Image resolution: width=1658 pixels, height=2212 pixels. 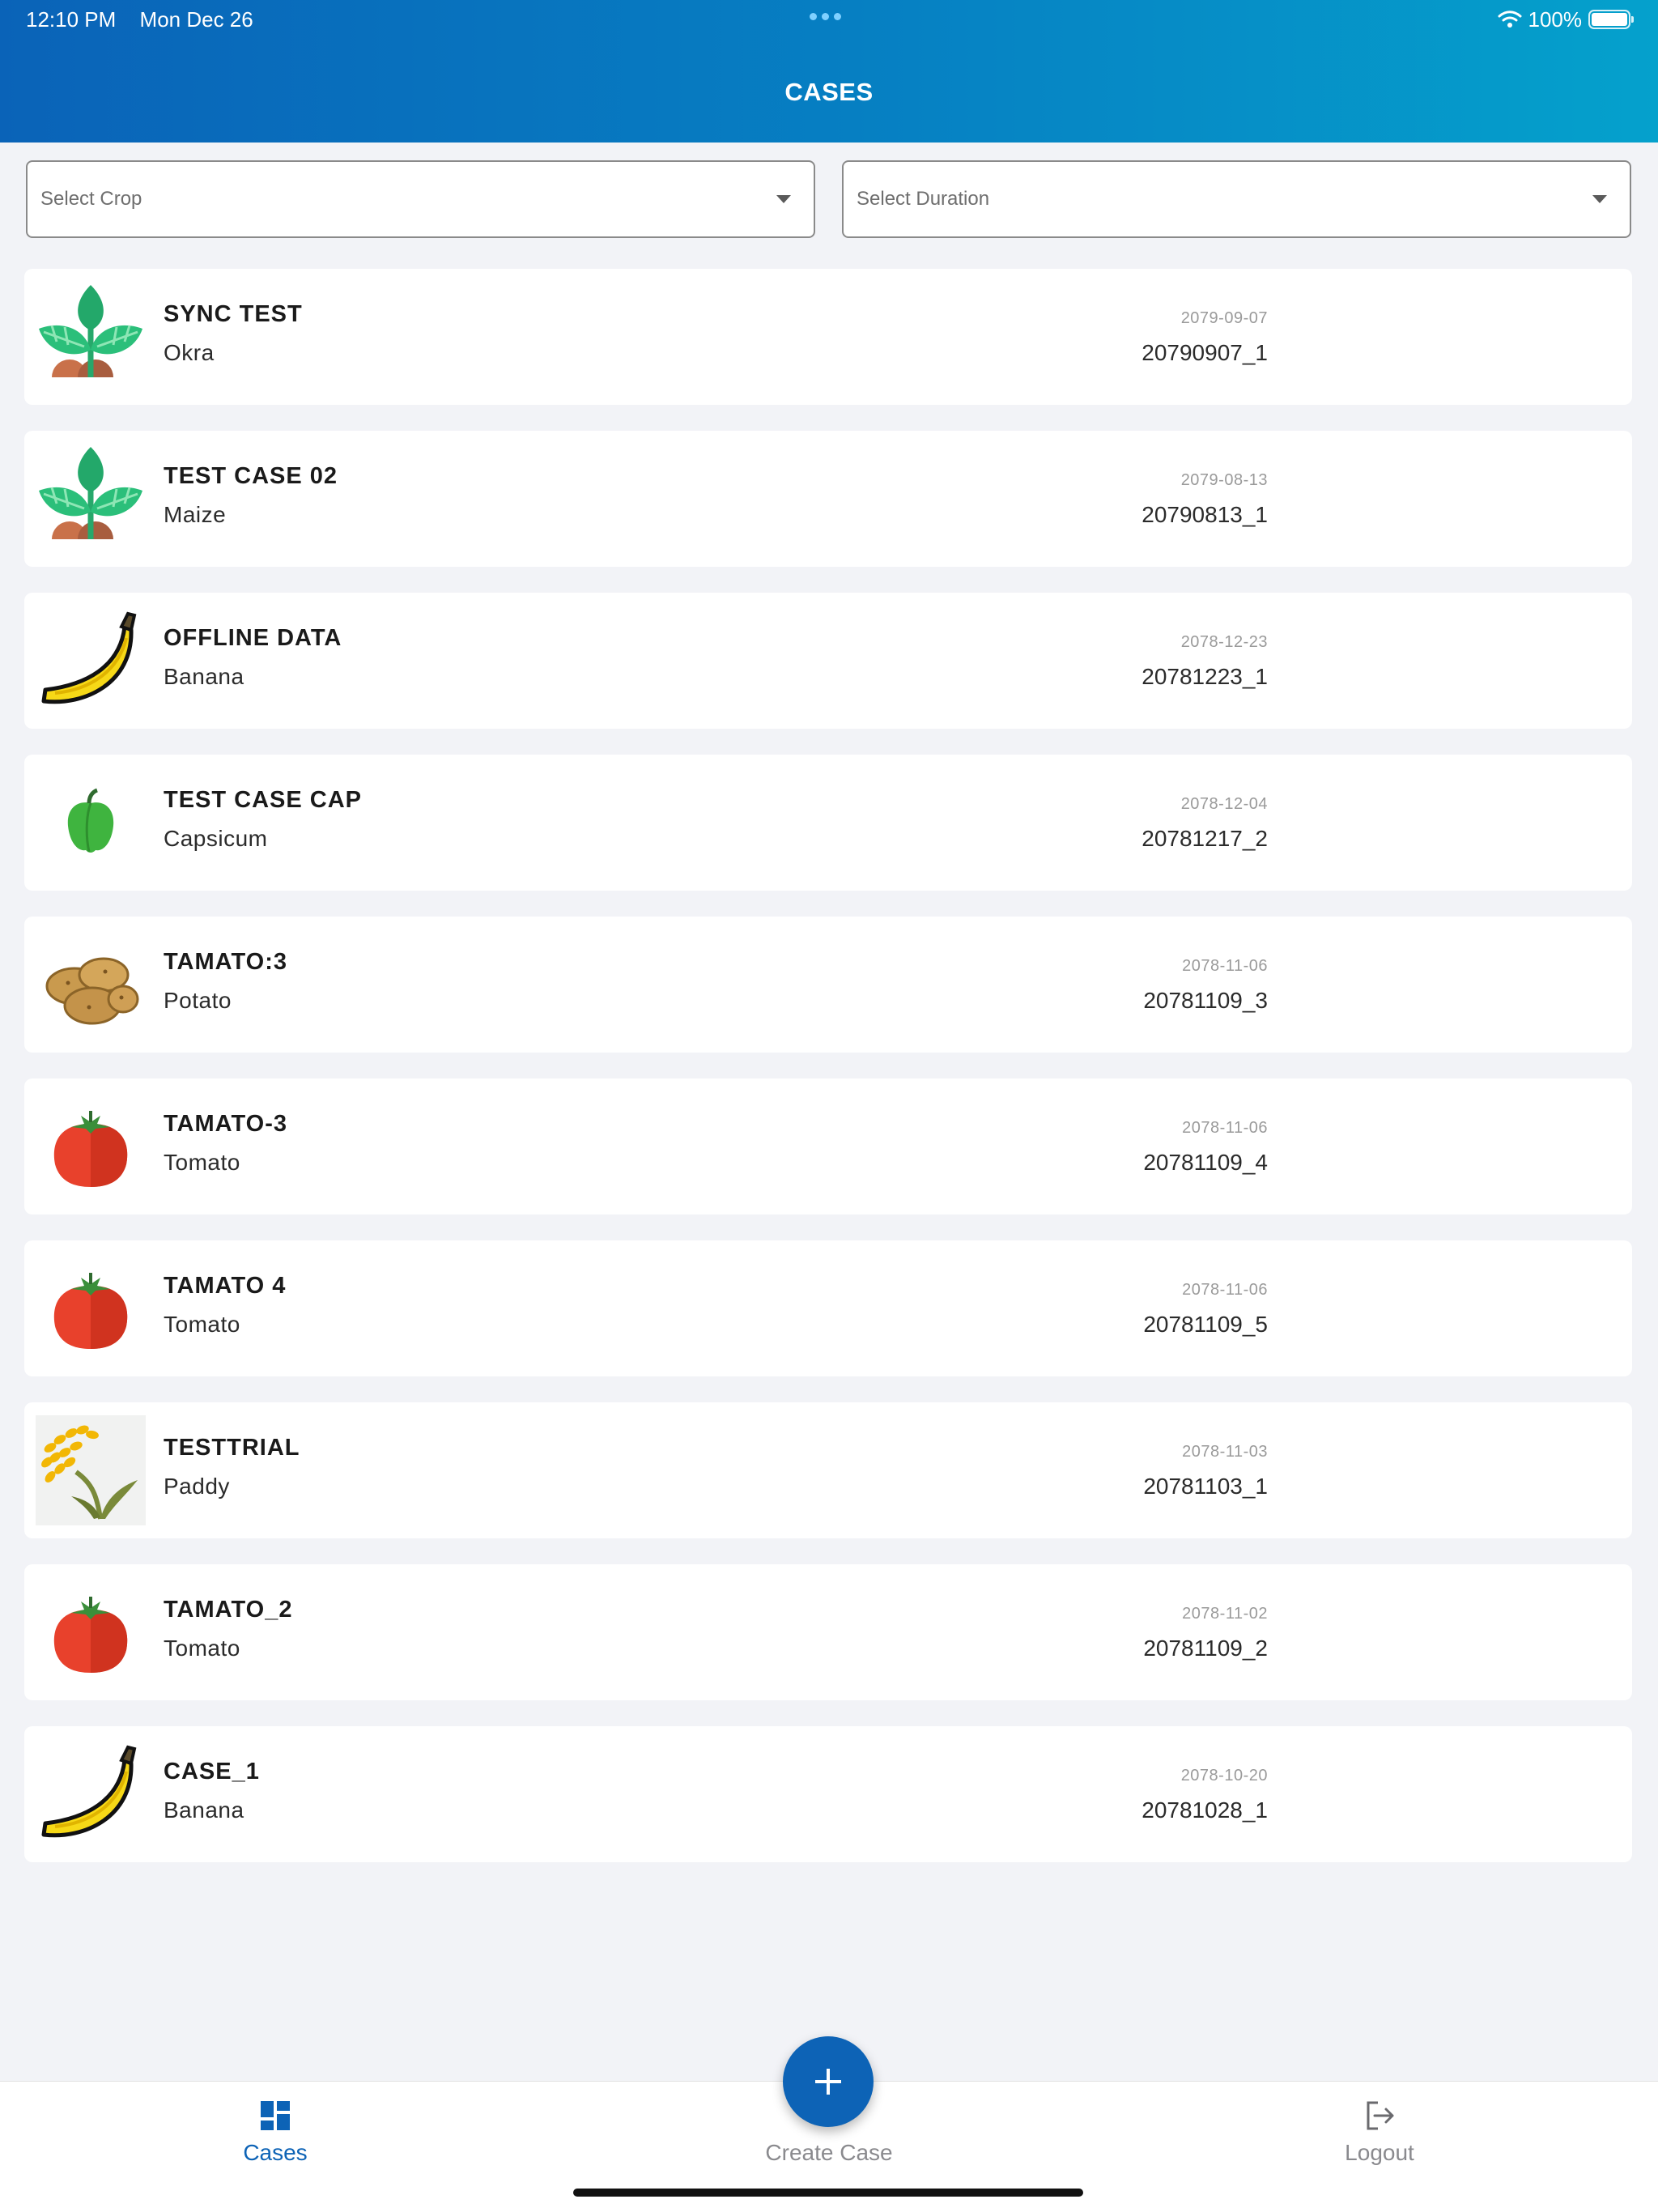 What do you see at coordinates (251, 476) in the screenshot?
I see `case-title: TEST CASE 02` at bounding box center [251, 476].